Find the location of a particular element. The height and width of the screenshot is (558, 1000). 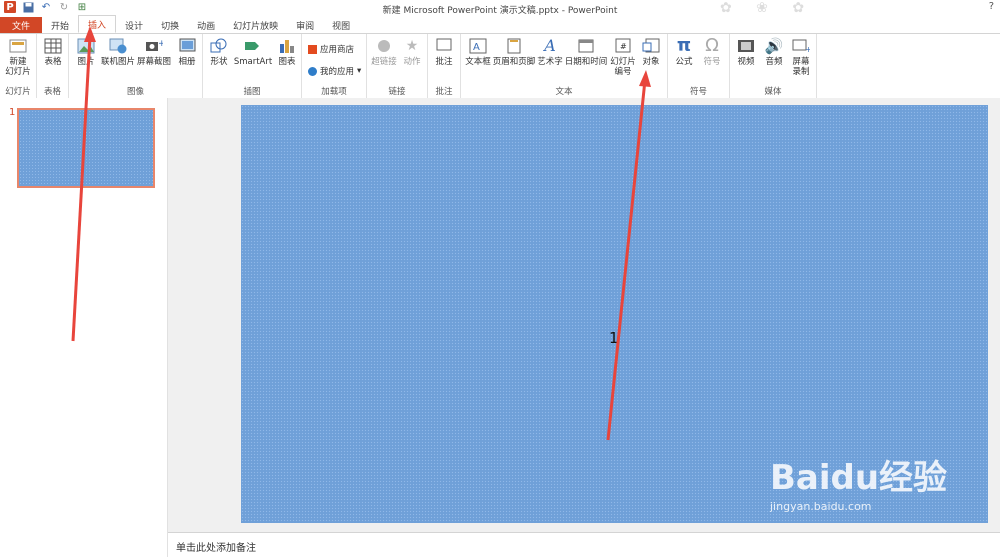

my-apps-button: 我的应用 ▾ is located at coordinates (334, 71).